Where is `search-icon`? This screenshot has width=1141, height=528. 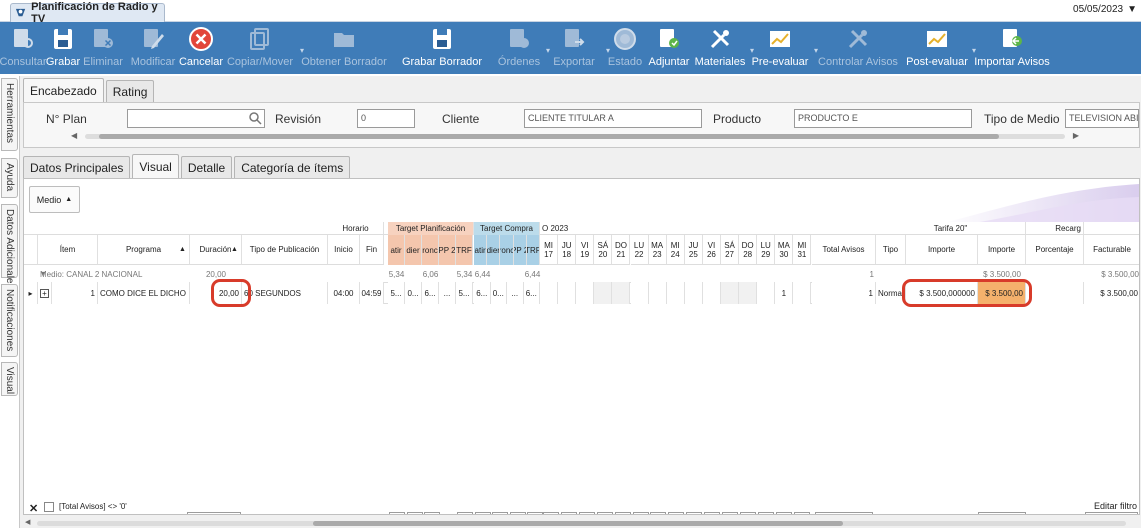 search-icon is located at coordinates (255, 118).